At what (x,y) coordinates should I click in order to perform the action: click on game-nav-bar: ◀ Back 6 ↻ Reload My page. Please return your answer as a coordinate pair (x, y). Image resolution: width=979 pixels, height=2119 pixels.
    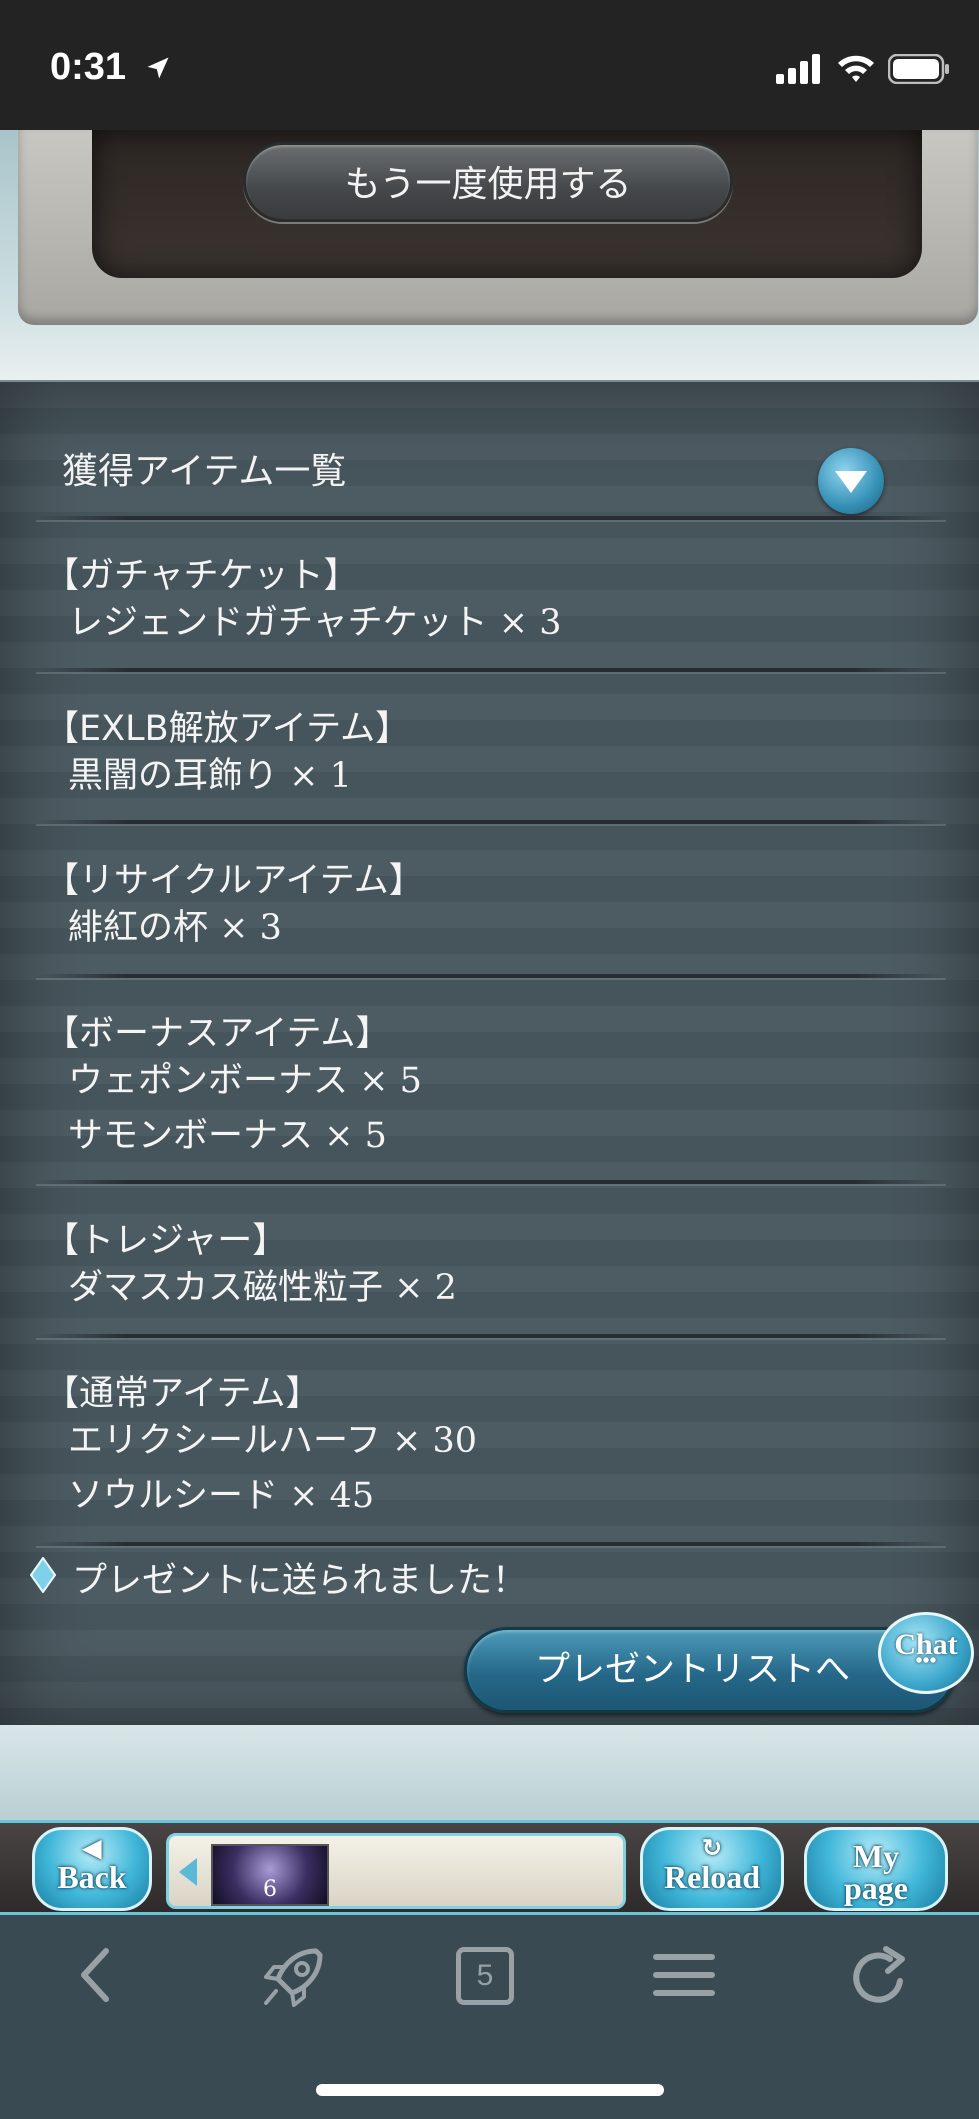
    Looking at the image, I should click on (489, 1867).